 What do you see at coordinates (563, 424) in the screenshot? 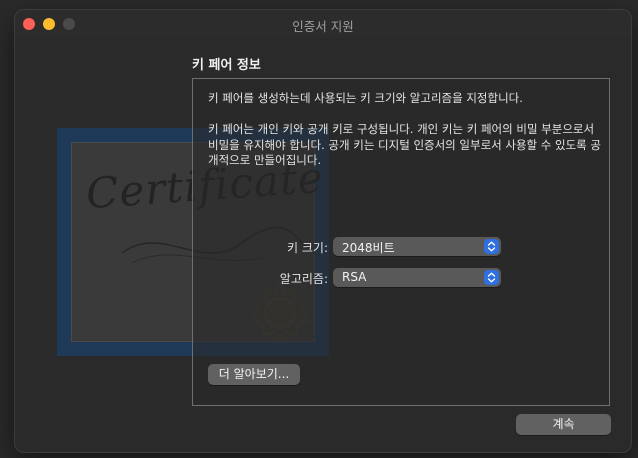
I see `continue-button: 계속` at bounding box center [563, 424].